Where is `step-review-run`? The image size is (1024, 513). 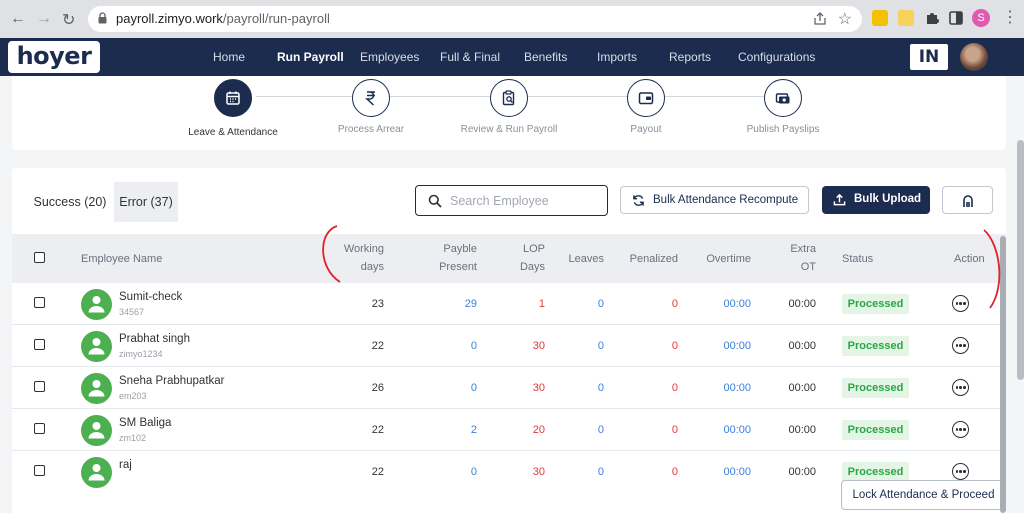 step-review-run is located at coordinates (509, 98).